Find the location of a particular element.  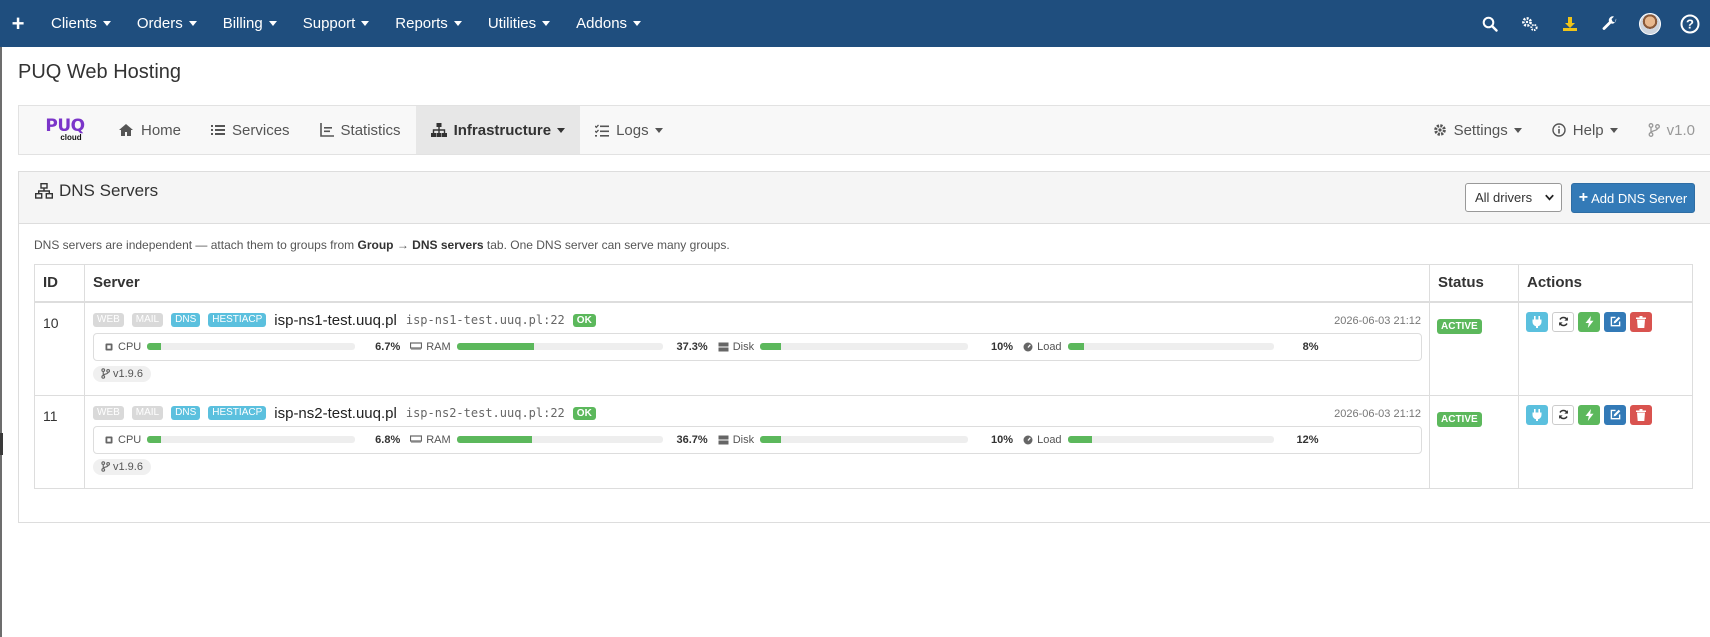

col-header-status: Status is located at coordinates (1474, 283).